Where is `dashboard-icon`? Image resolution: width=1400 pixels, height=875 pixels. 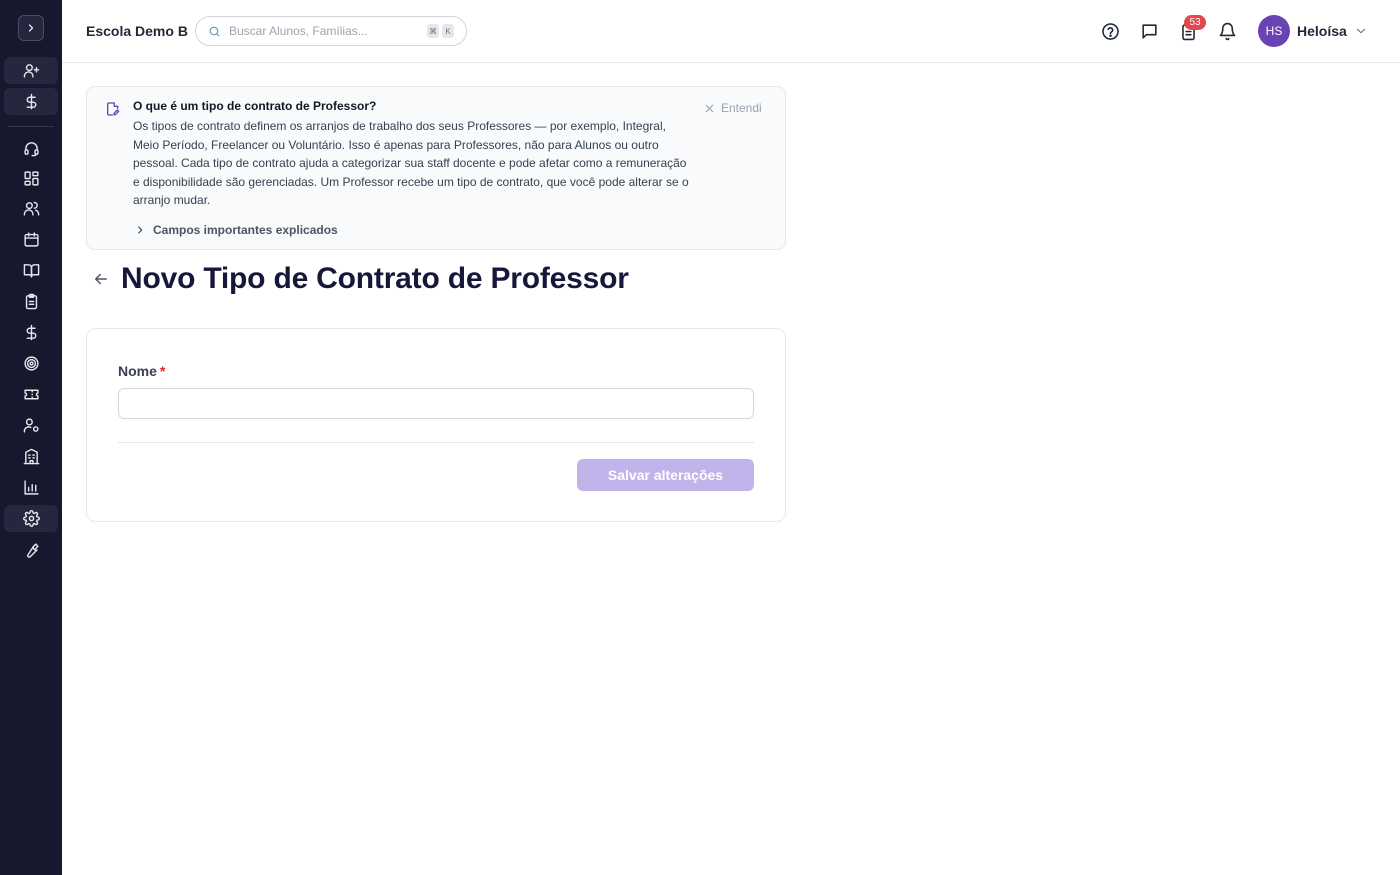 dashboard-icon is located at coordinates (31, 178).